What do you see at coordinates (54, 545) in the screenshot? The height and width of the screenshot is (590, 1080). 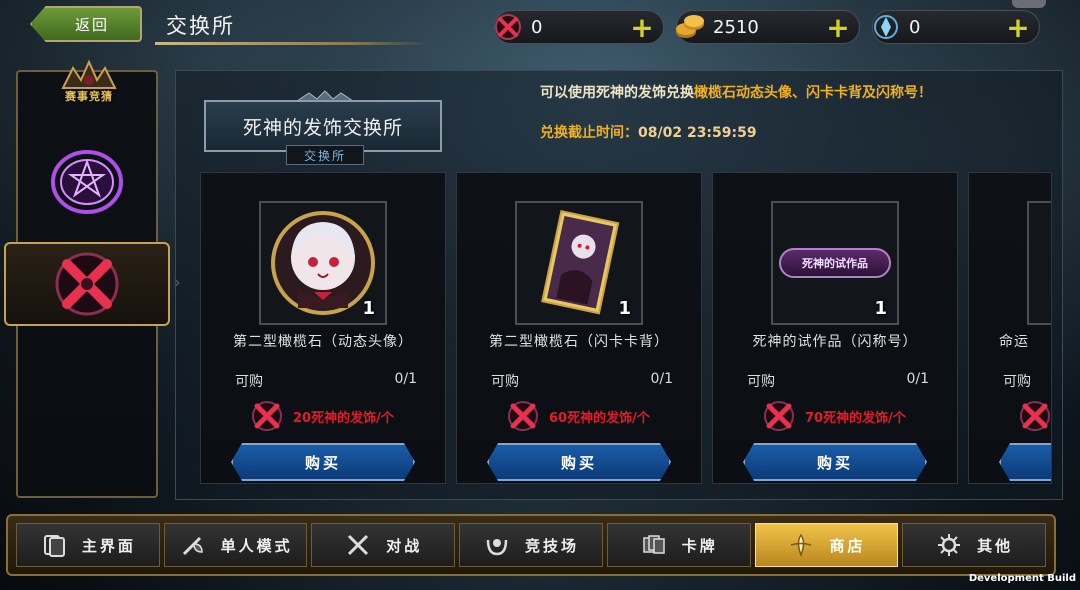 I see `cards-home-icon` at bounding box center [54, 545].